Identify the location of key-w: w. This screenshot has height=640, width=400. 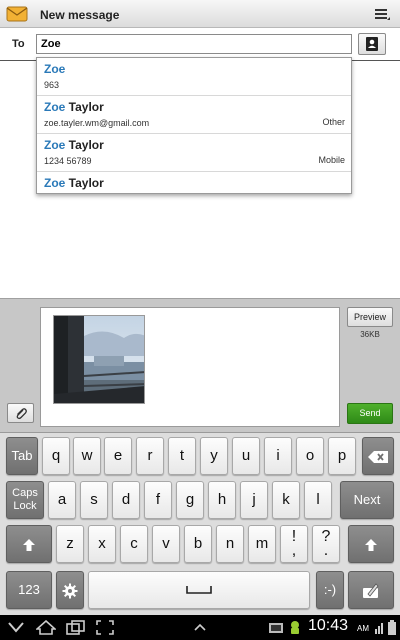
(87, 456).